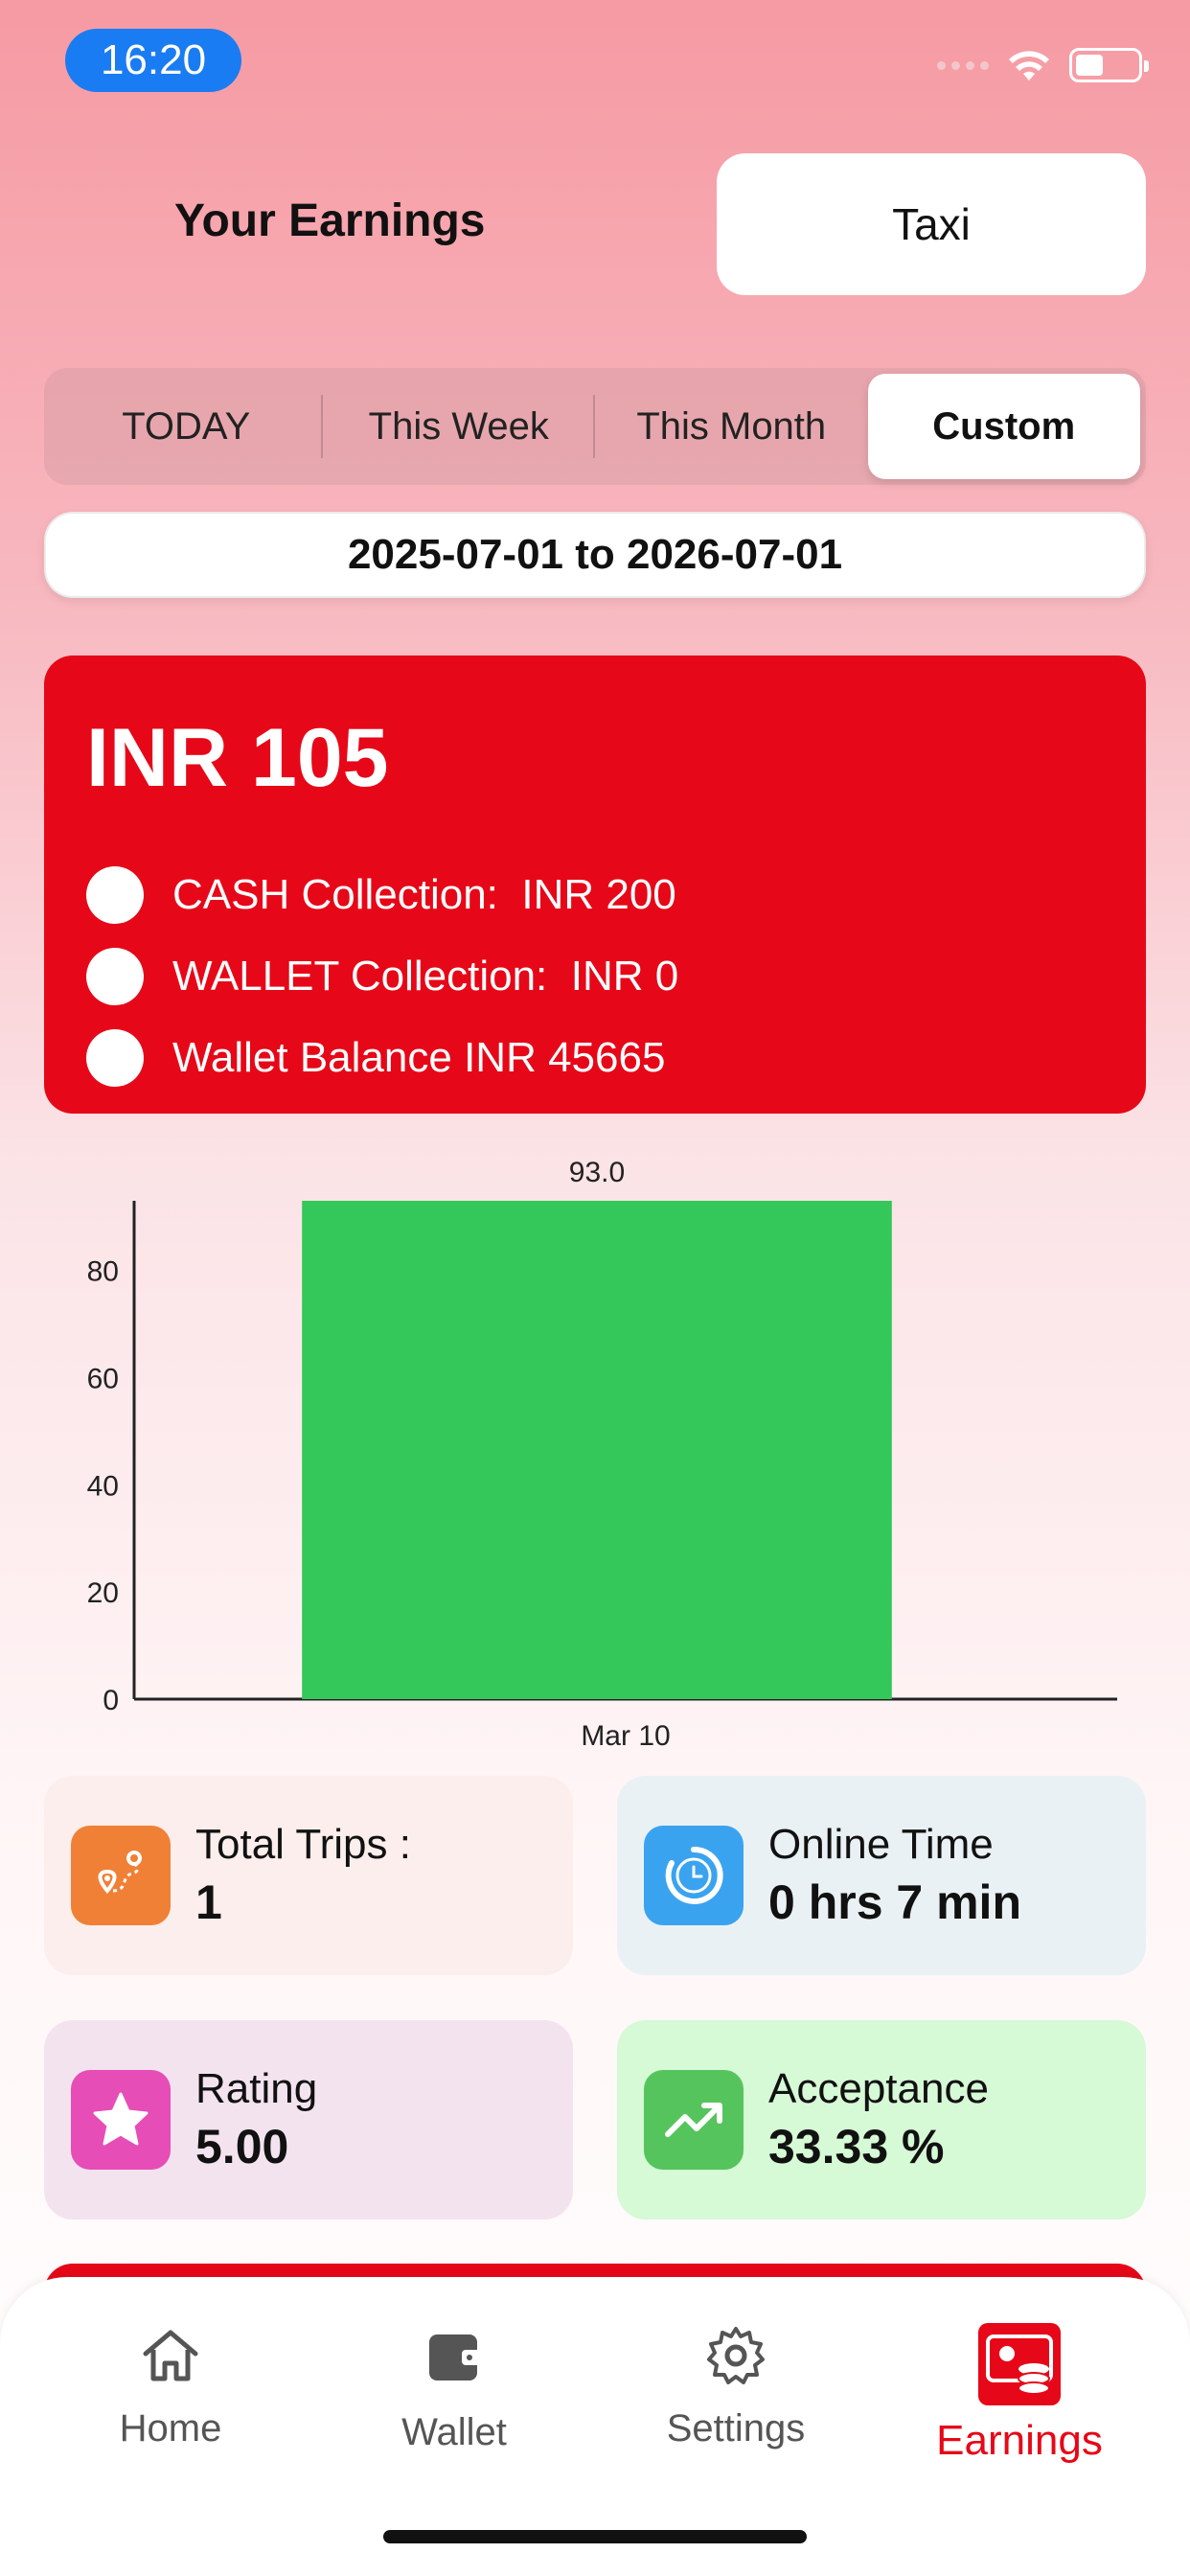 This screenshot has width=1190, height=2576. Describe the element at coordinates (454, 2387) in the screenshot. I see `nav-wallet: Wallet` at that location.